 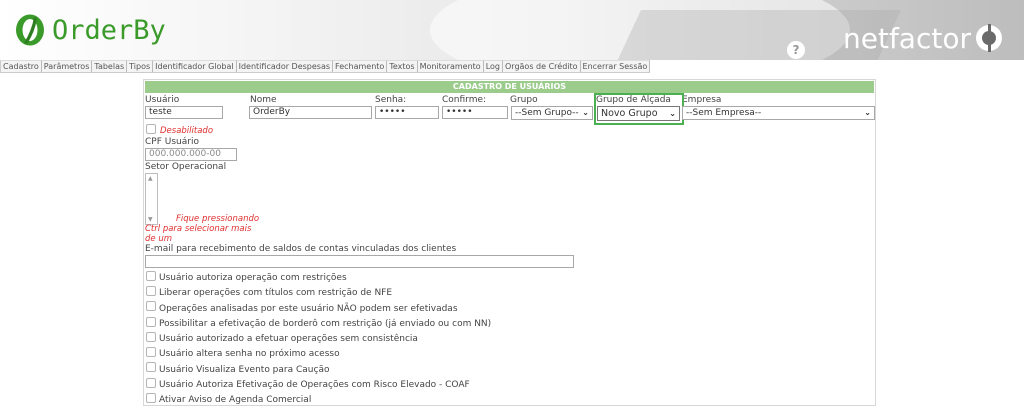 I want to click on netfactor-logo: netfactor, so click(x=924, y=38).